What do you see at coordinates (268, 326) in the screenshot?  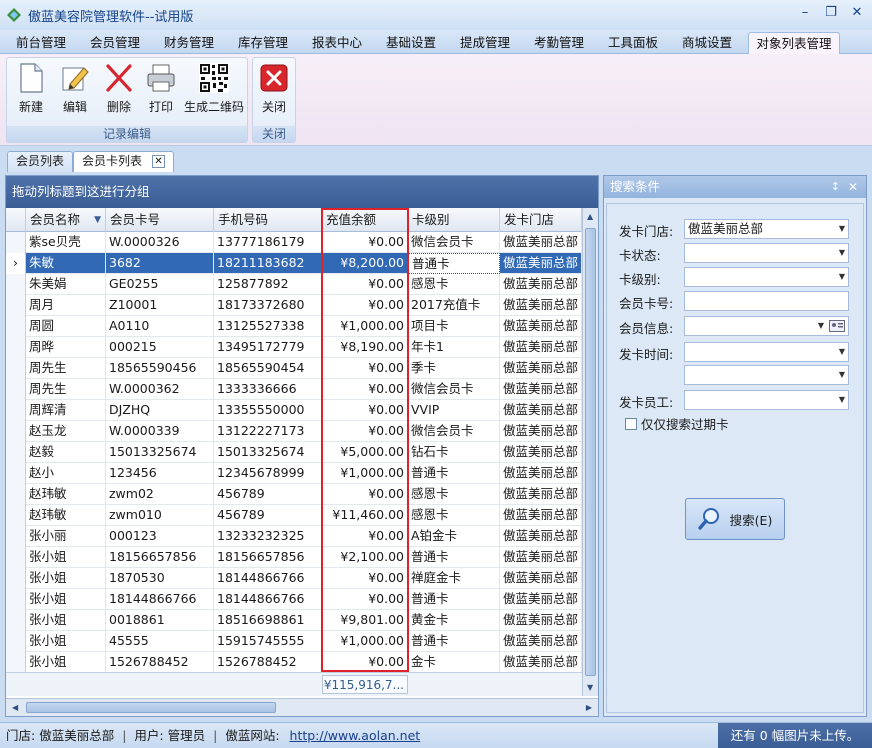 I see `cell-phone: 13125527338` at bounding box center [268, 326].